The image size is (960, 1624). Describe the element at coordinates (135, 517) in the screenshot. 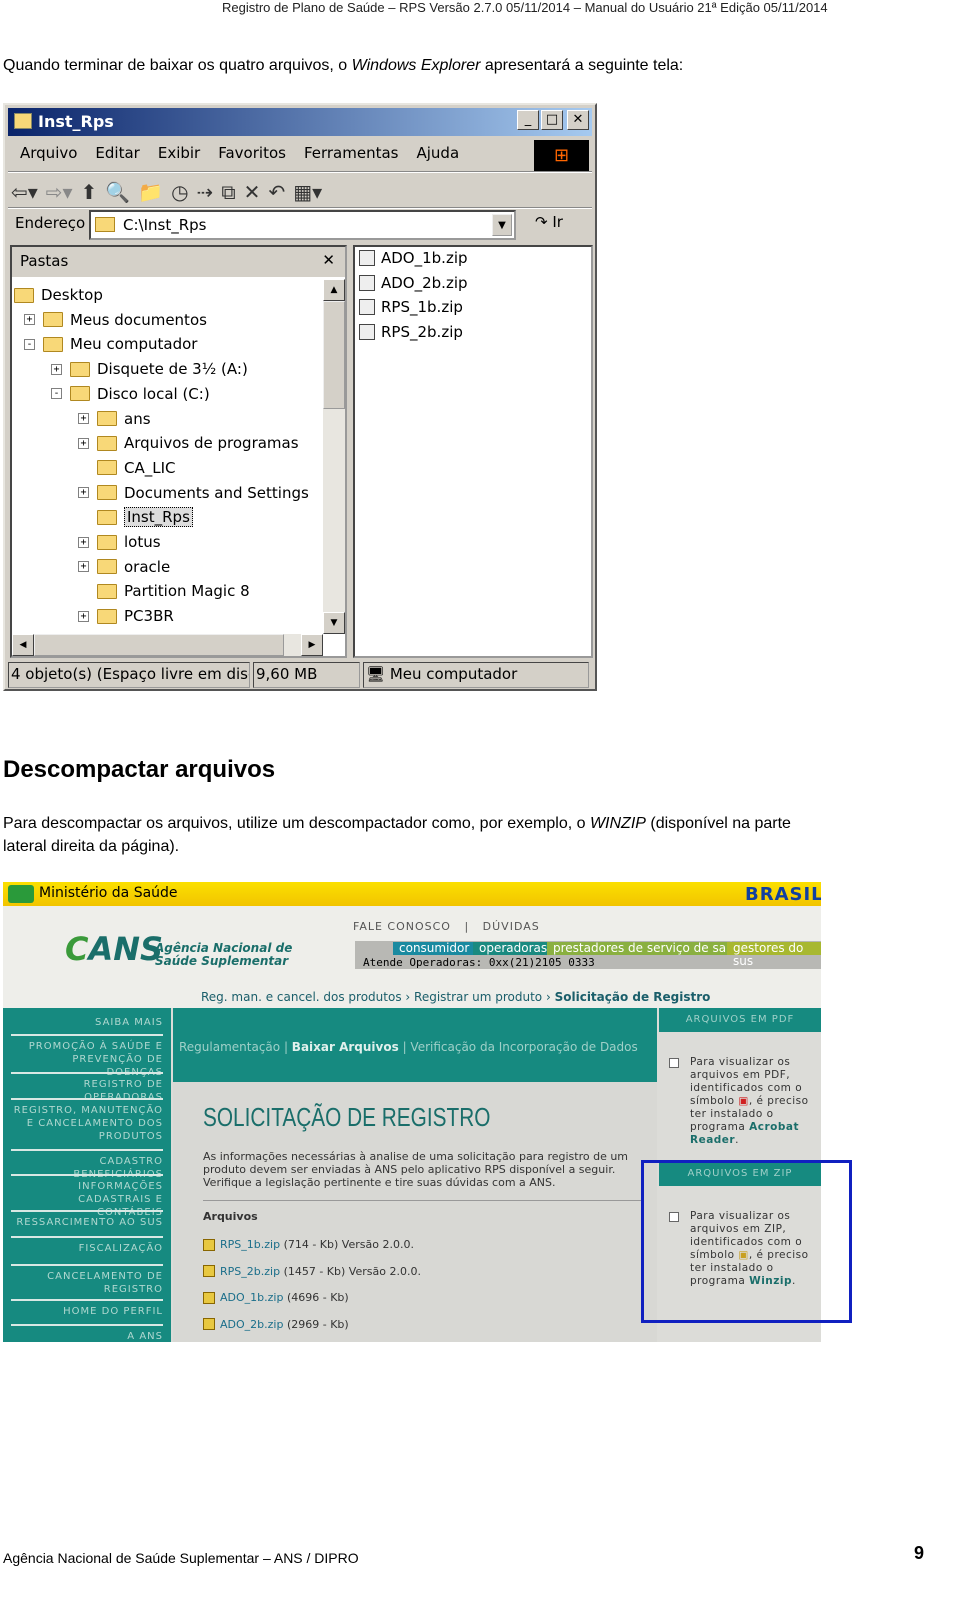

I see `tree-item: Inst_Rps` at that location.